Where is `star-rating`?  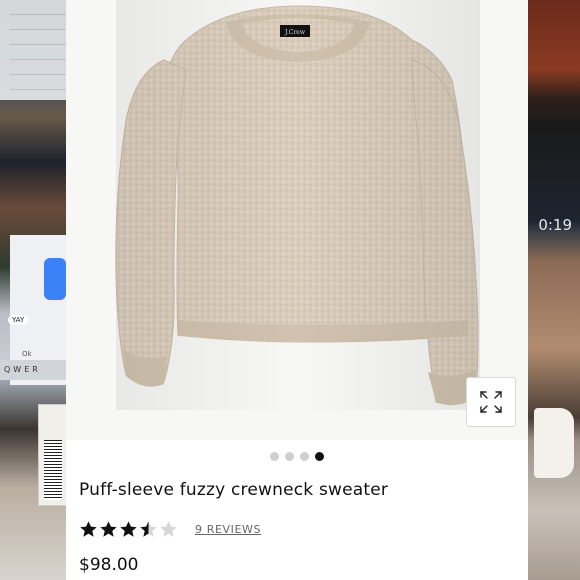 star-rating is located at coordinates (128, 529).